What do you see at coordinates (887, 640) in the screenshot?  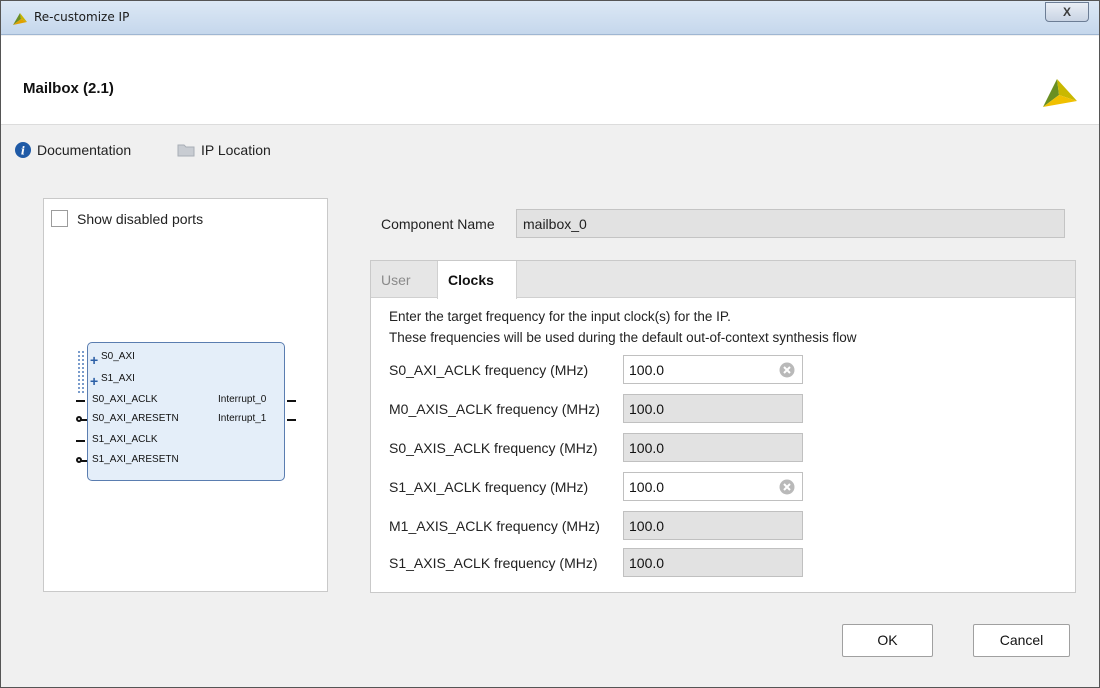 I see `ok-button: OK` at bounding box center [887, 640].